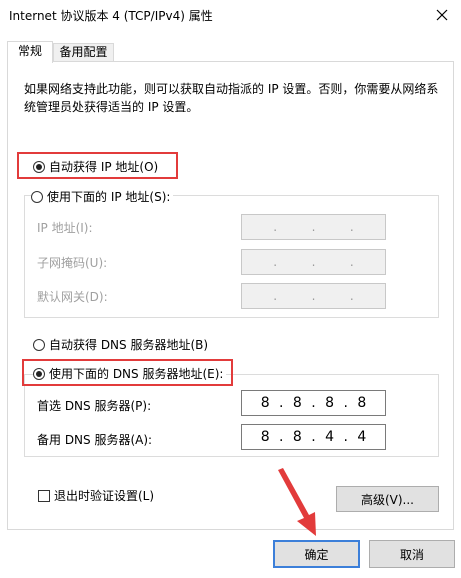 This screenshot has height=578, width=461. What do you see at coordinates (111, 16) in the screenshot?
I see `window-title: Internet 协议版本 4 (TCP/IPv4) 属性` at bounding box center [111, 16].